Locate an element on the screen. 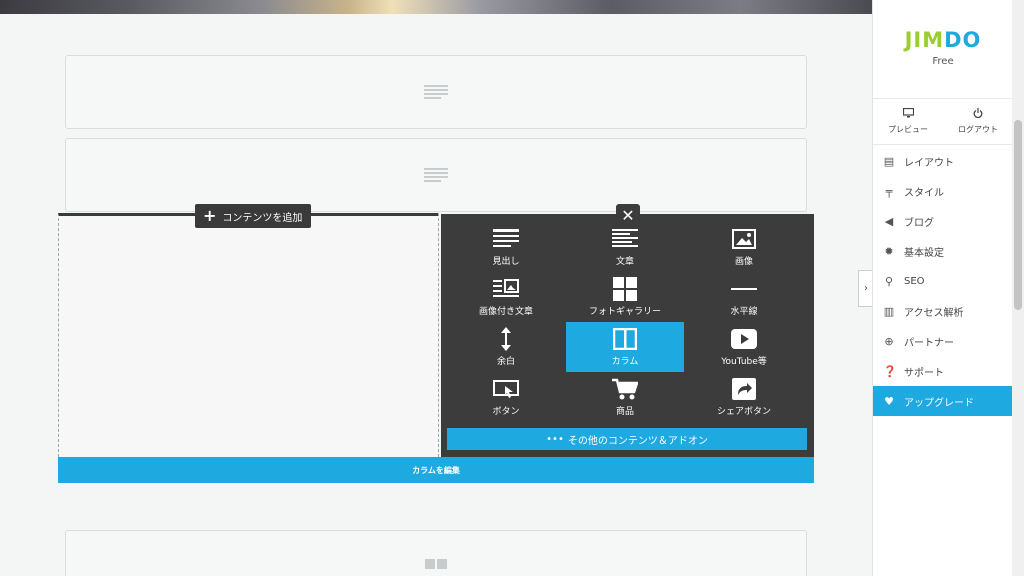  sidebar-item-blog: ◀ ブログ is located at coordinates (943, 221).